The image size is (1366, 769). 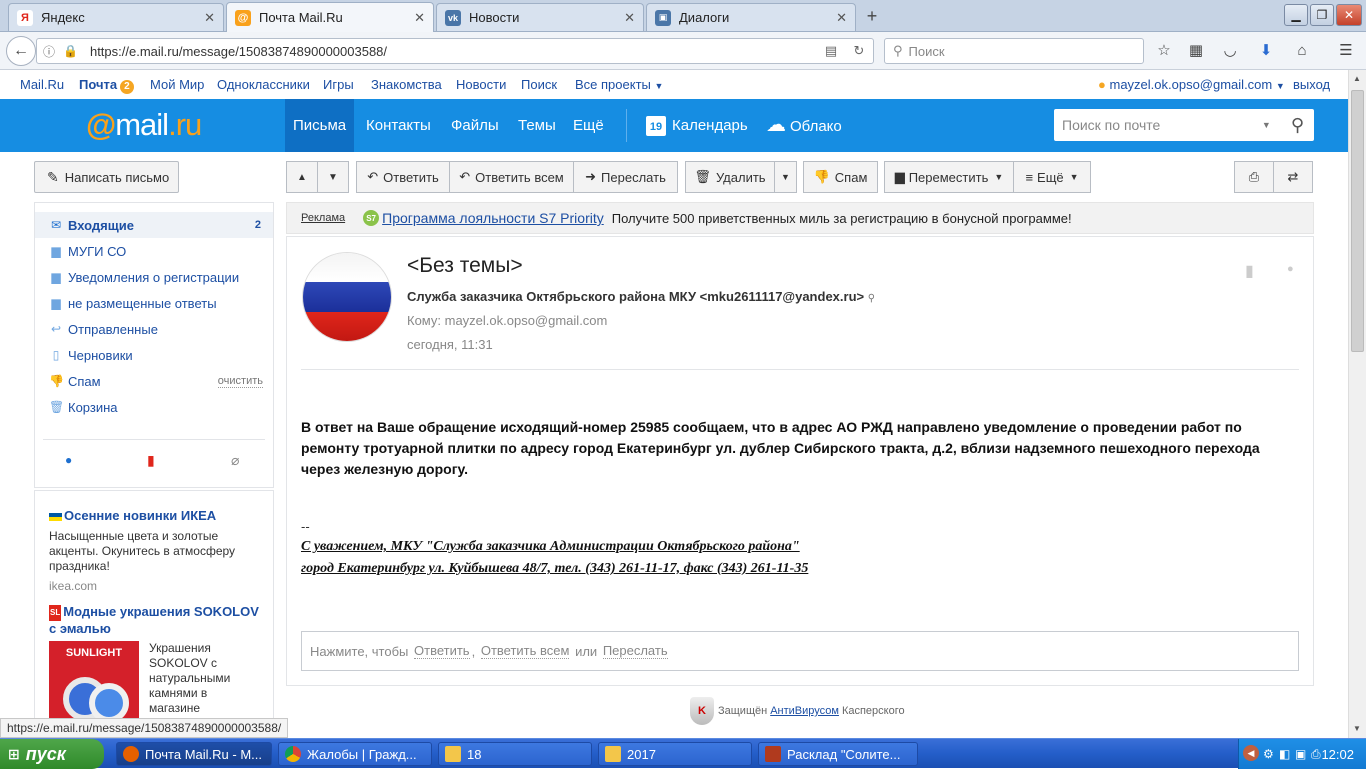 What do you see at coordinates (1357, 78) in the screenshot?
I see `scroll-up-icon: ▲` at bounding box center [1357, 78].